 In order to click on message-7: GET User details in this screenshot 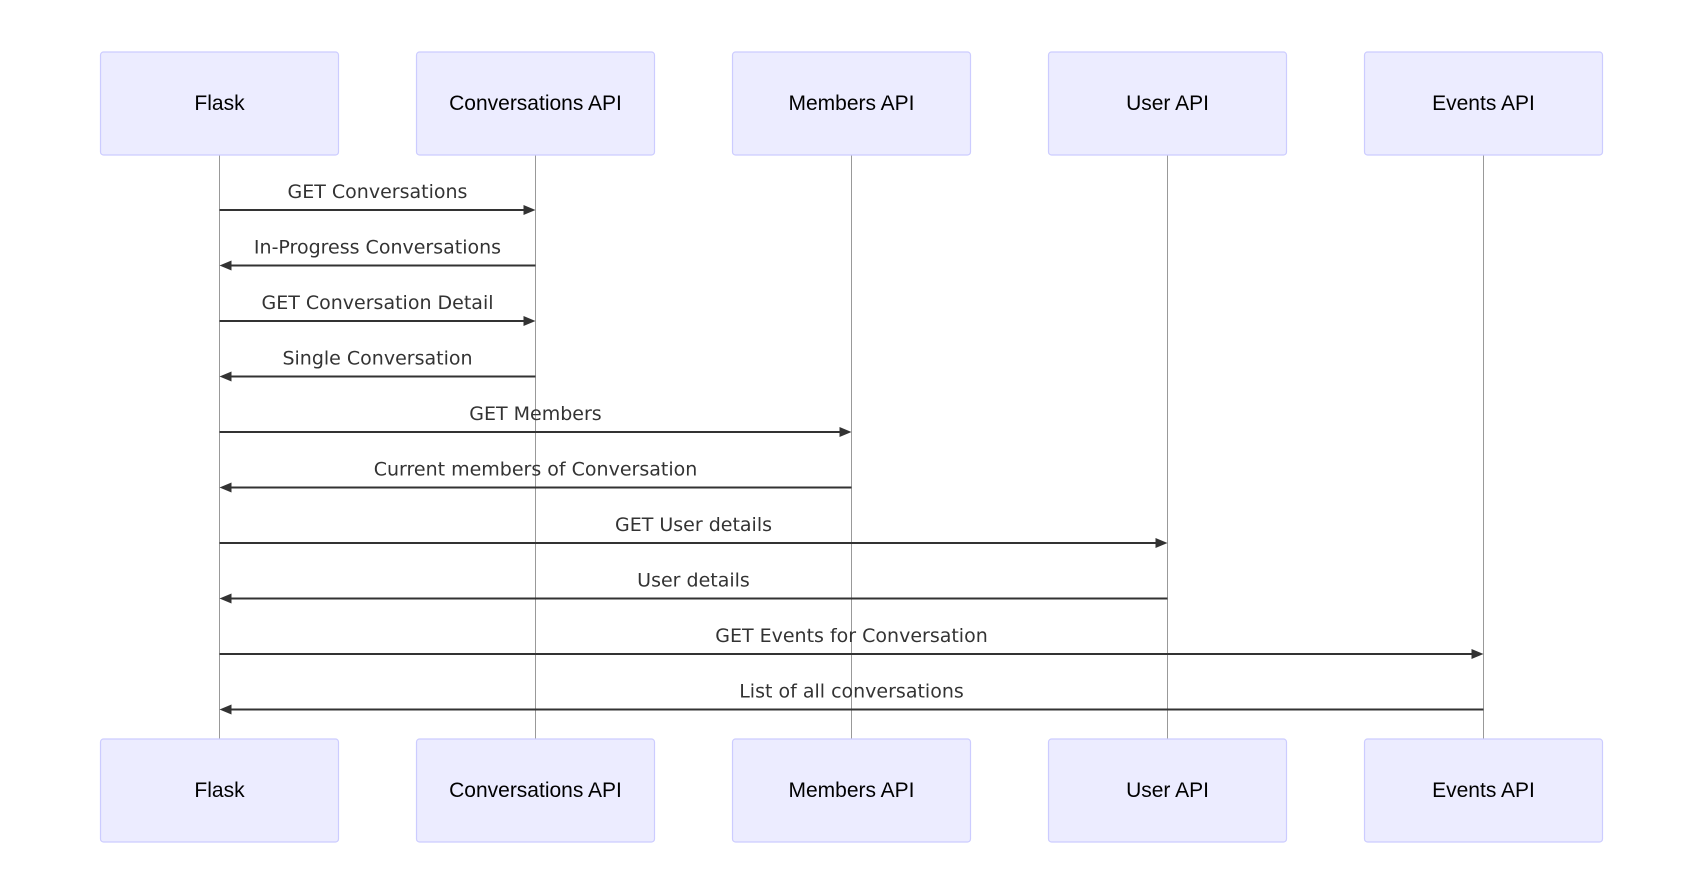, I will do `click(693, 531)`.